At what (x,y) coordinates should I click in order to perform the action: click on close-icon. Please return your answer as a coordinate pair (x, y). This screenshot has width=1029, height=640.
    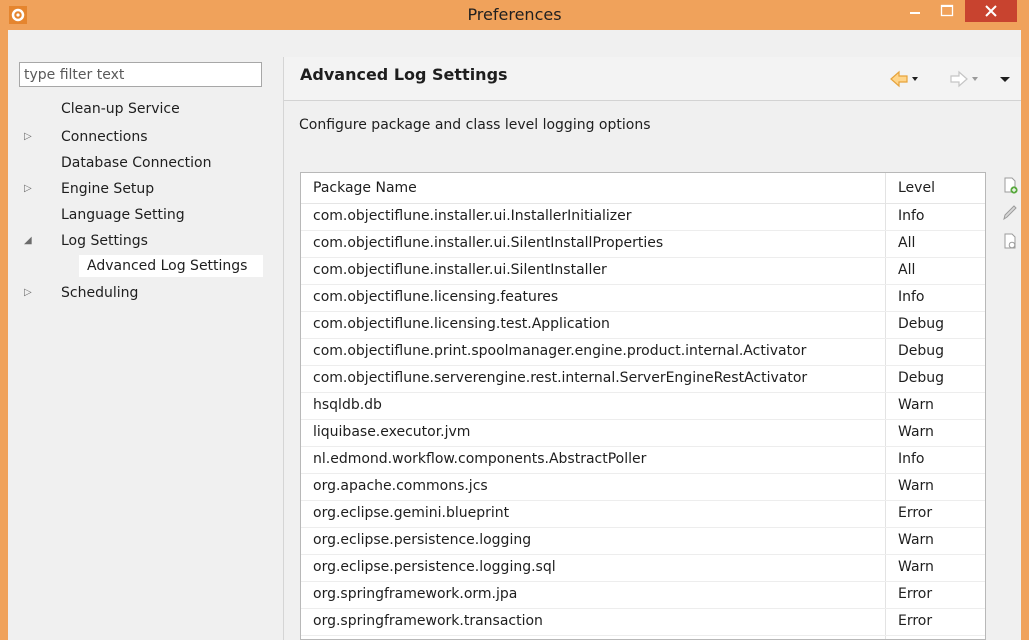
    Looking at the image, I should click on (991, 11).